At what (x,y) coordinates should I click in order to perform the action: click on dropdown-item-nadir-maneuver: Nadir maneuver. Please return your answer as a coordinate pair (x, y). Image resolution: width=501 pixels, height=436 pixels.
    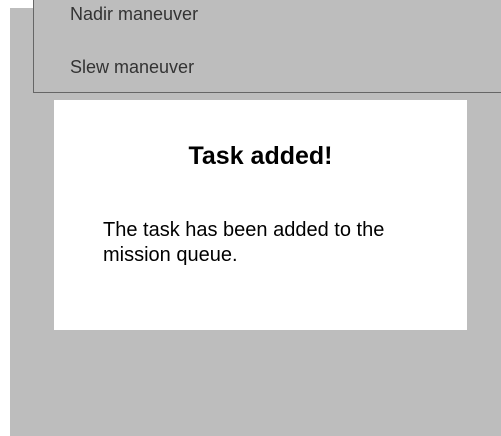
    Looking at the image, I should click on (134, 14).